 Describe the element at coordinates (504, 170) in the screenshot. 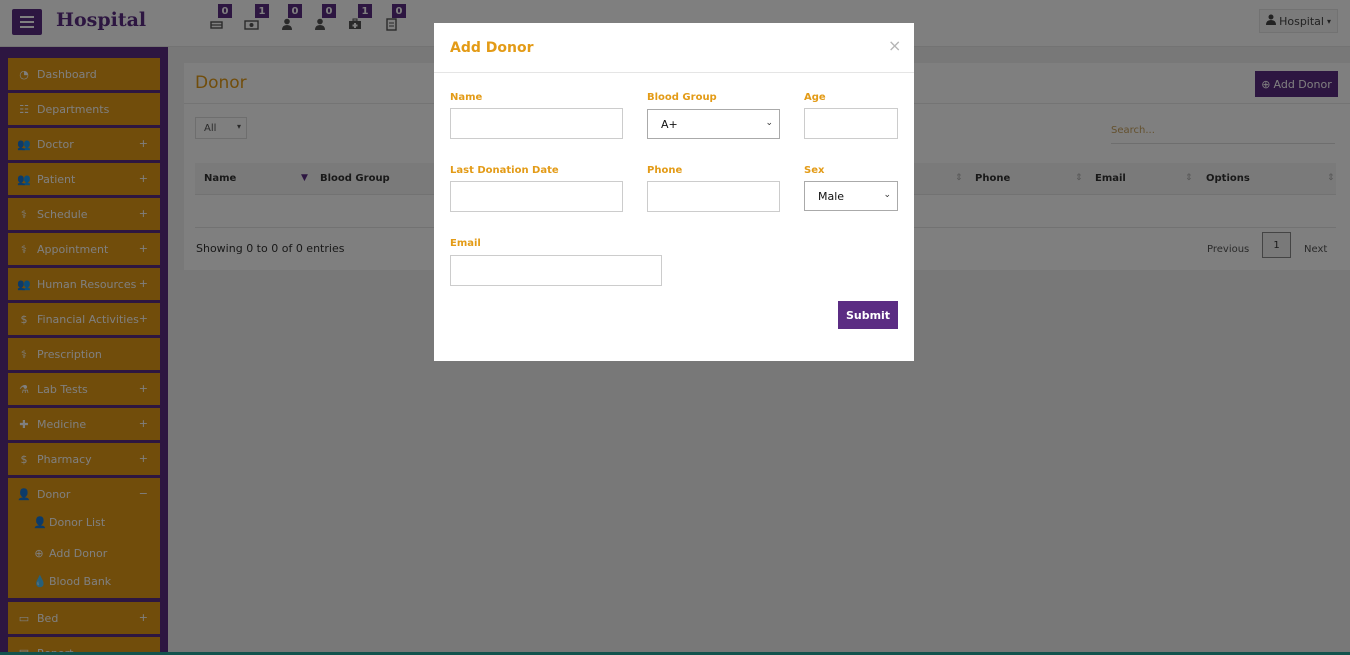

I see `last-donation-date-label: Last Donation Date` at that location.